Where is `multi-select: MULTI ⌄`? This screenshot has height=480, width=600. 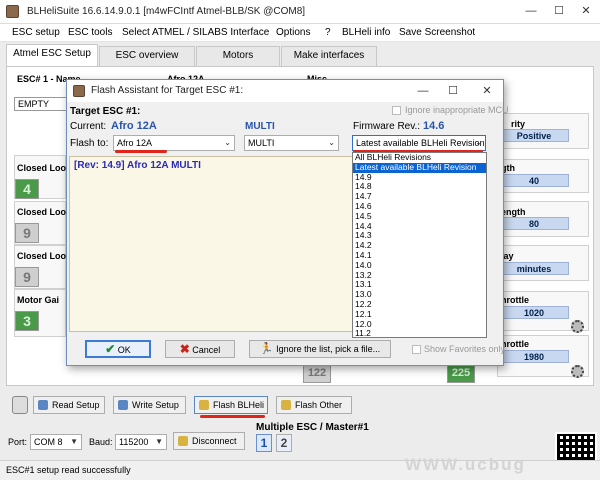 multi-select: MULTI ⌄ is located at coordinates (291, 143).